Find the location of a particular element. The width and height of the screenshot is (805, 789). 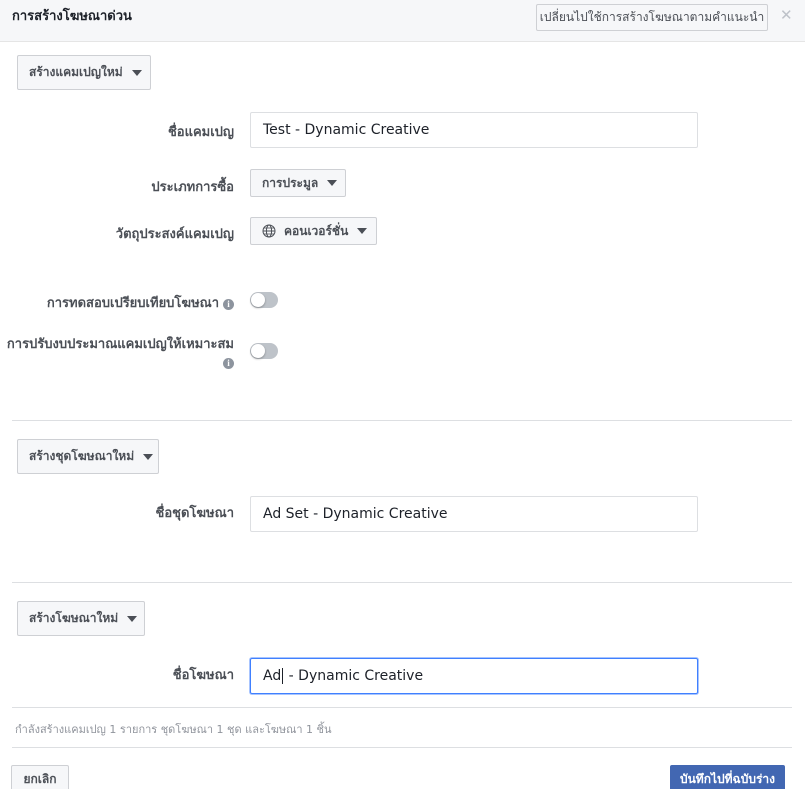

campaign-name-input: Test - Dynamic Creative is located at coordinates (474, 130).